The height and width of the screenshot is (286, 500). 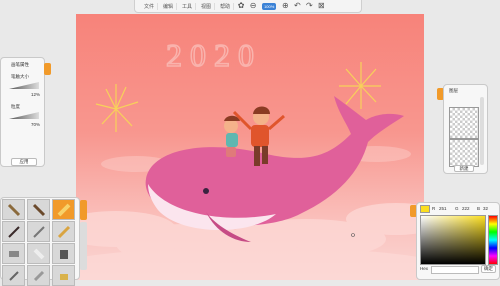 What do you see at coordinates (297, 6) in the screenshot?
I see `undo-icon: ↶` at bounding box center [297, 6].